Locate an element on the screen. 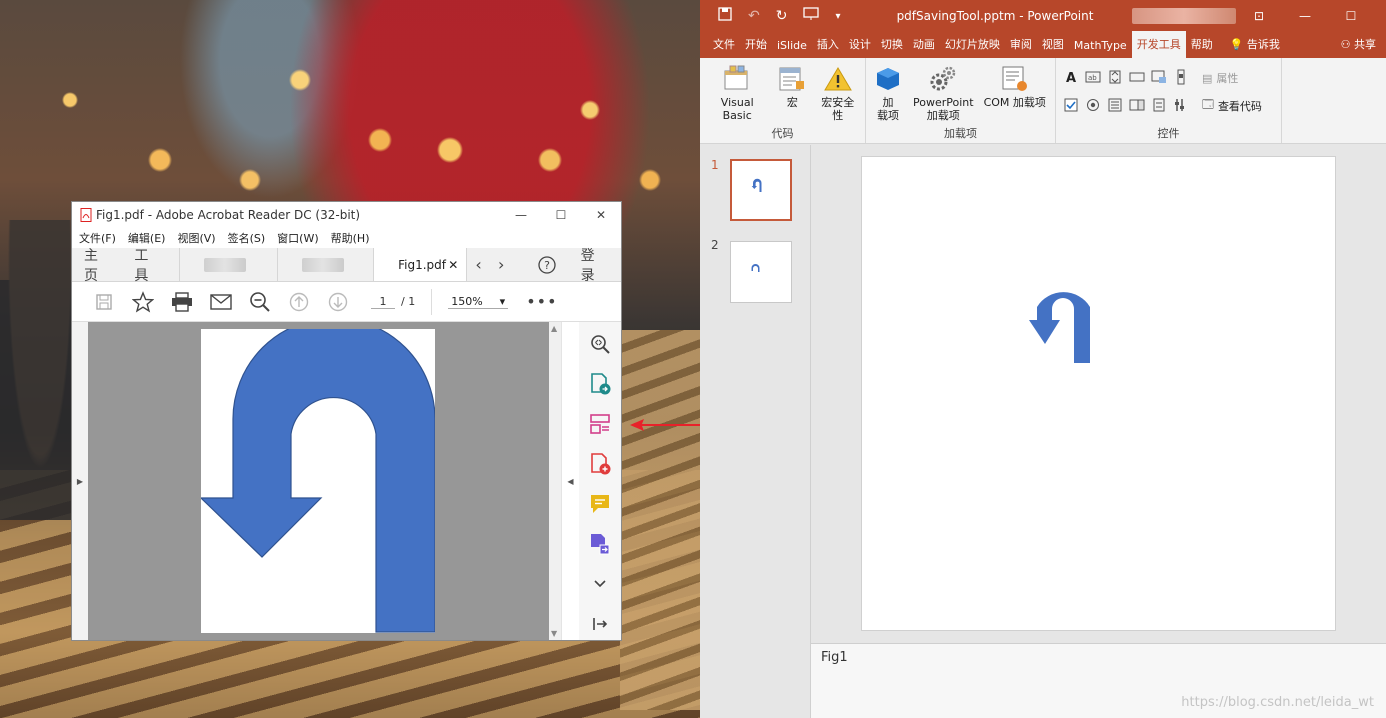 Image resolution: width=1386 pixels, height=718 pixels. zoom-out-icon is located at coordinates (259, 302).